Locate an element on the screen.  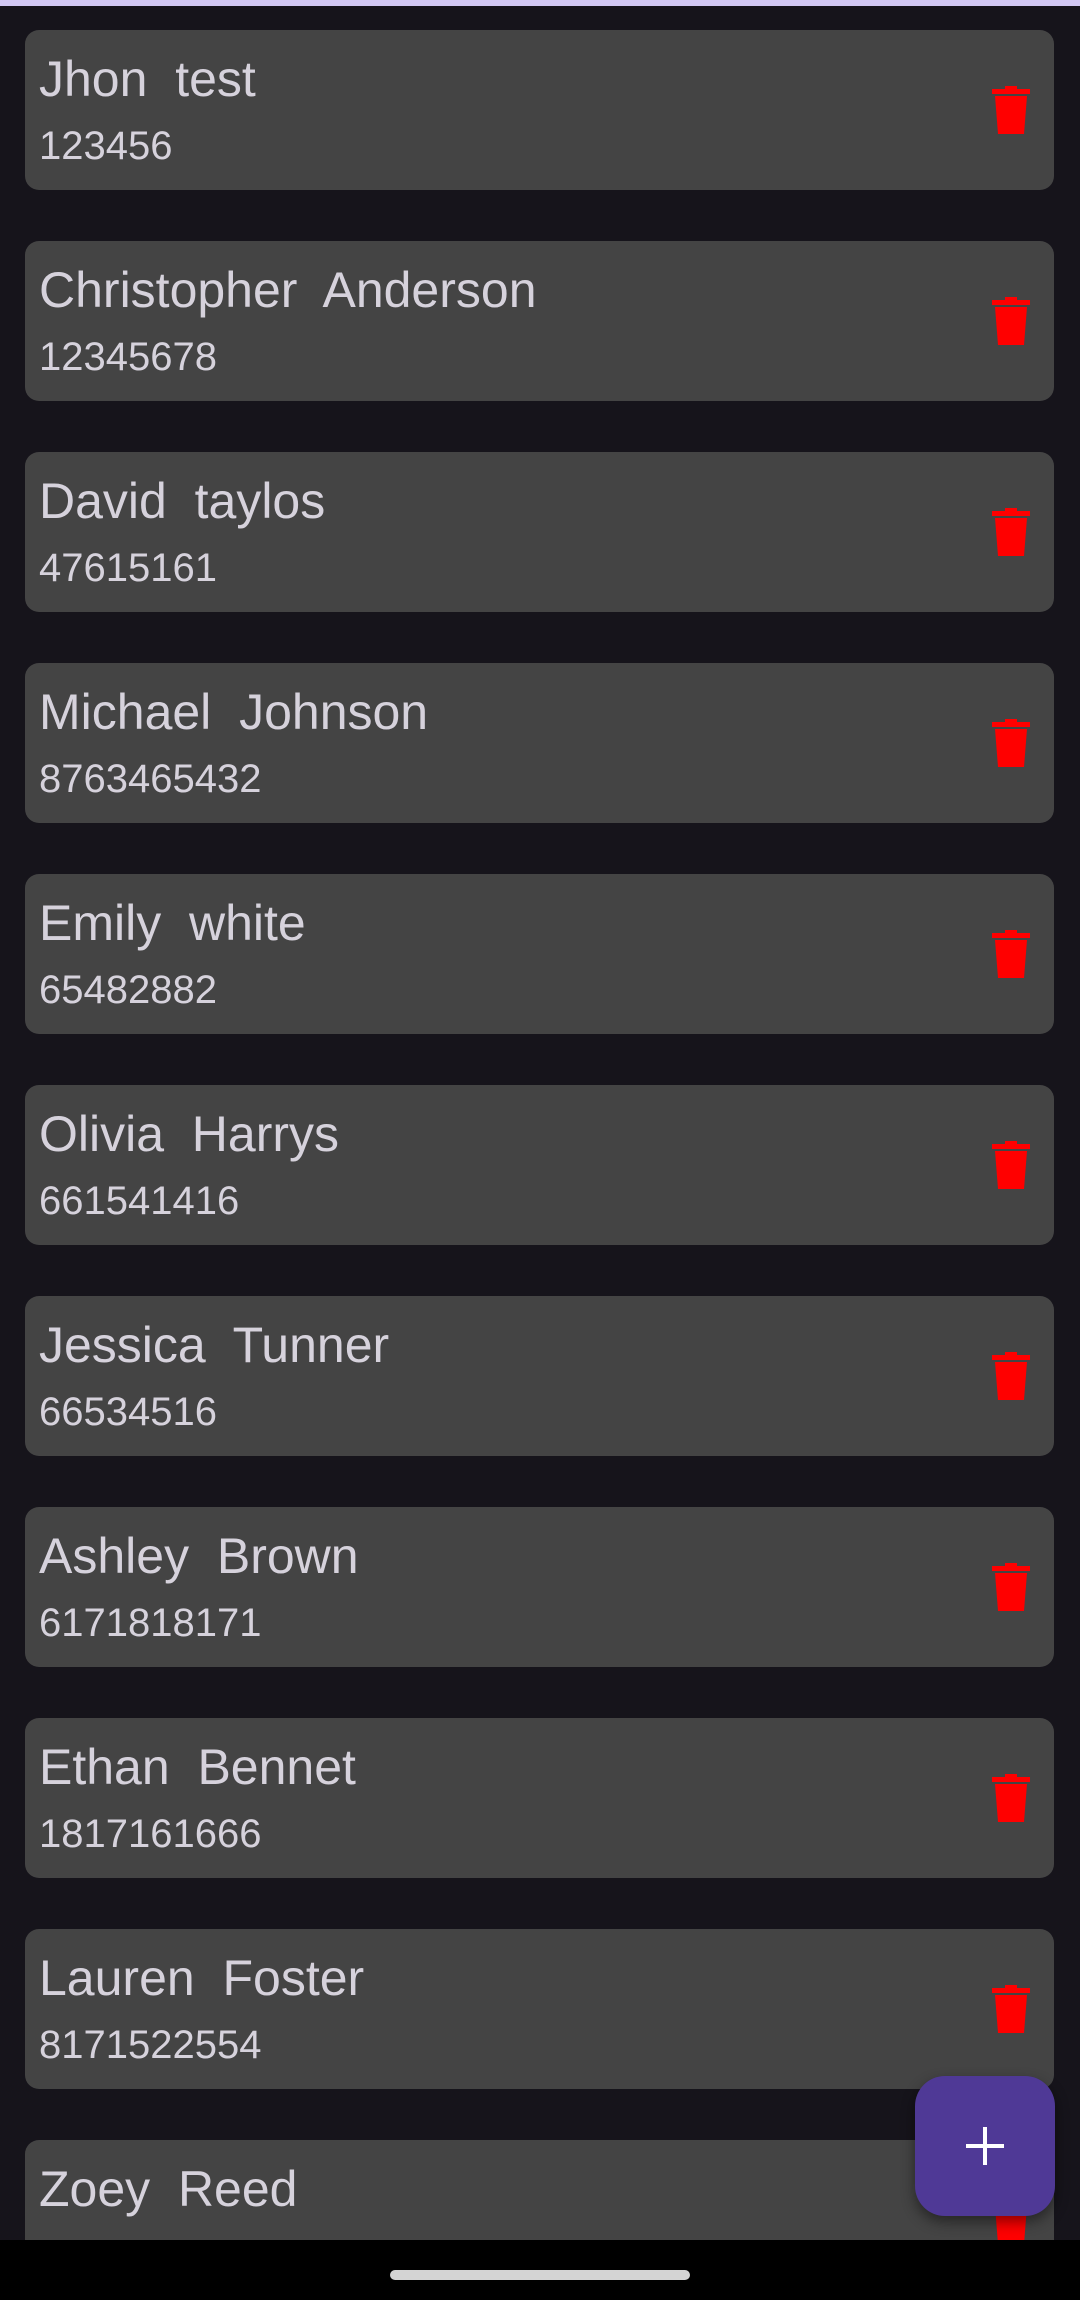
contact-name: Christopher Anderson is located at coordinates (288, 290).